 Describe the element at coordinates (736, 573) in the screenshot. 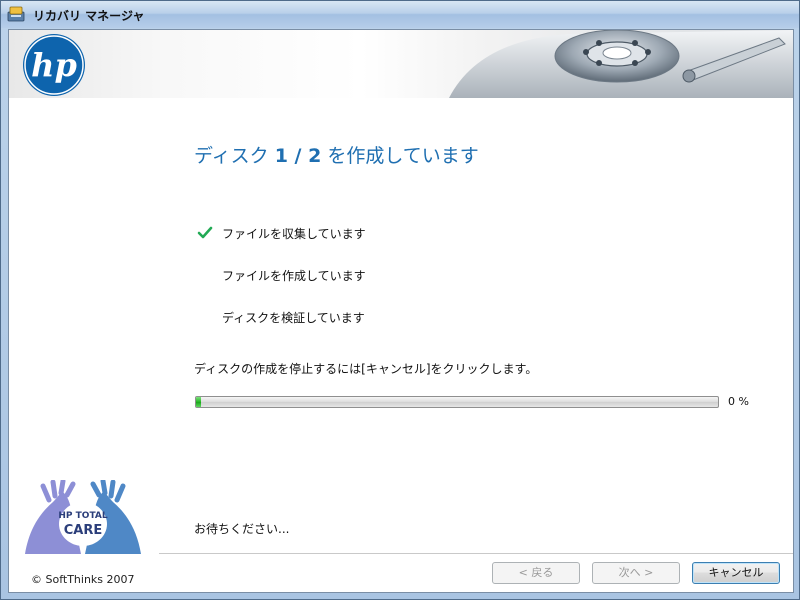

I see `cancel-button: キャンセル` at that location.